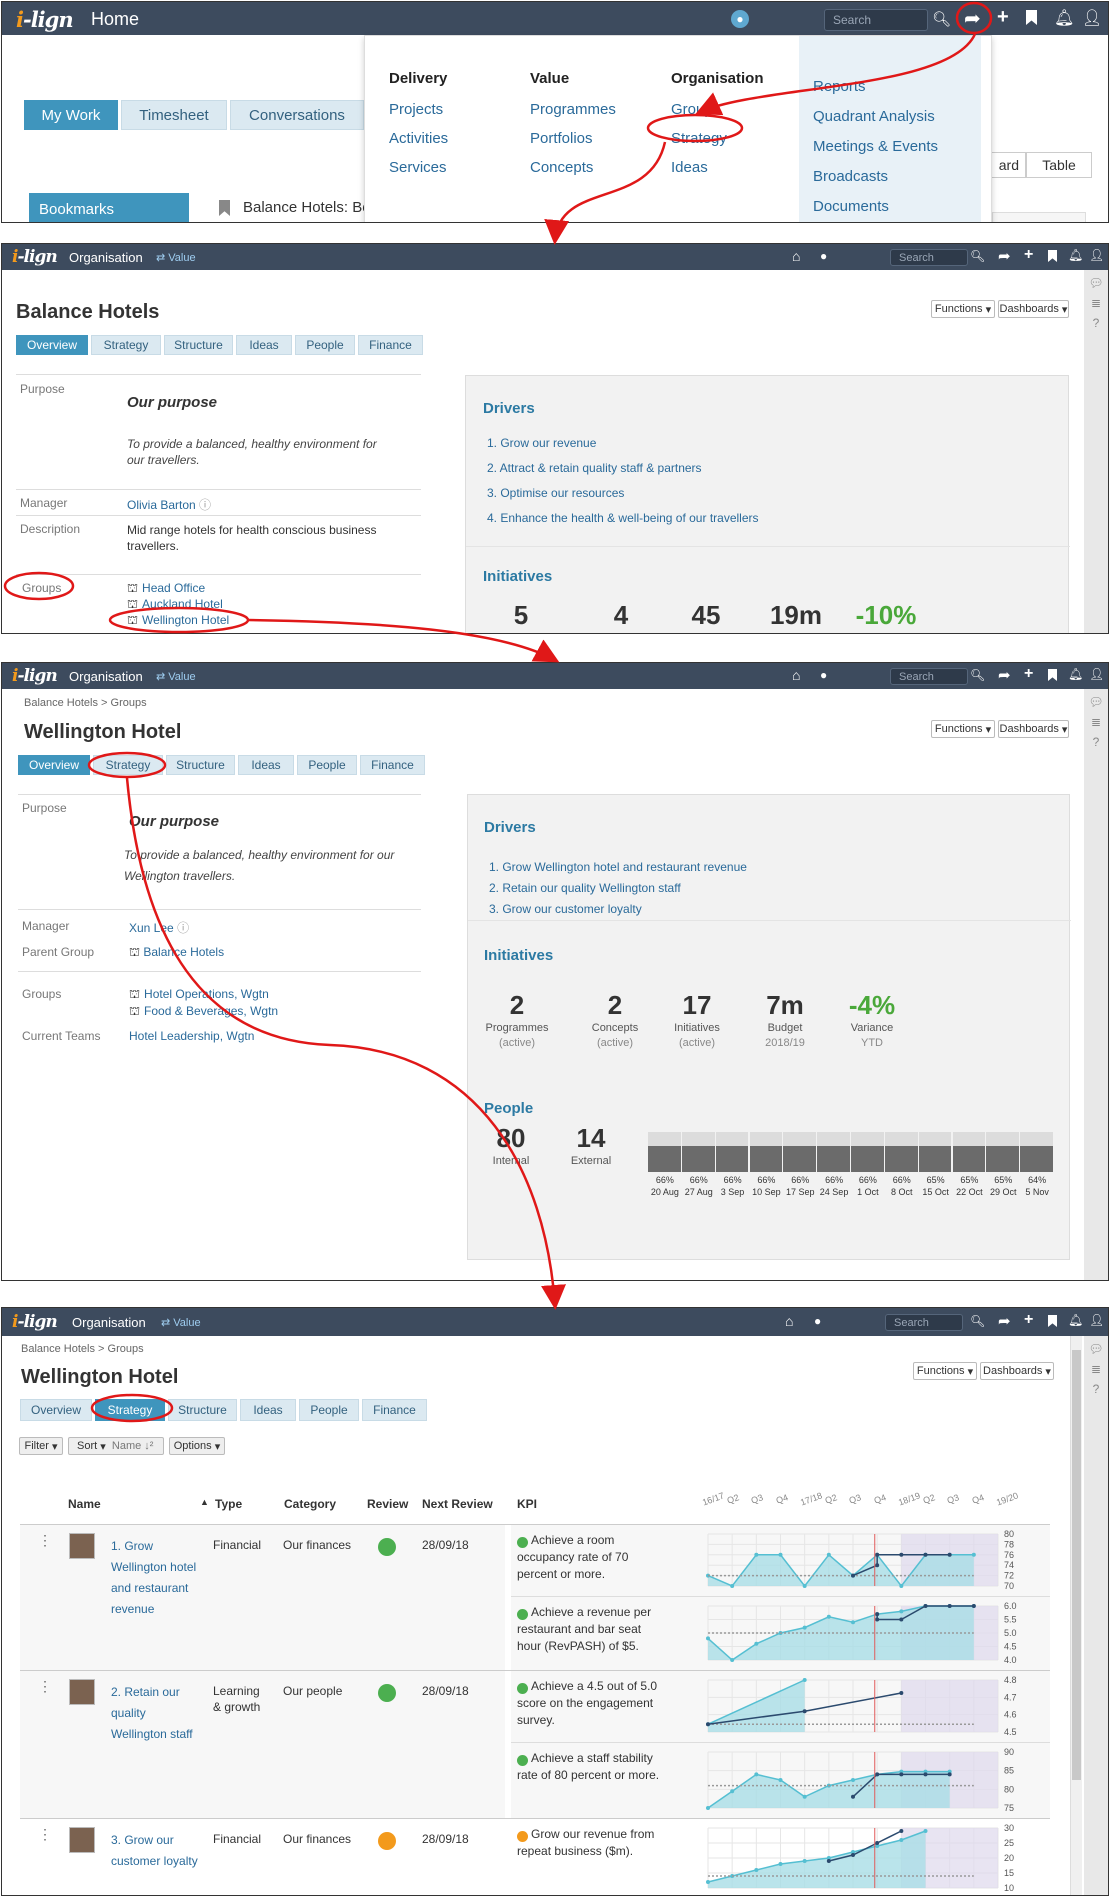 The height and width of the screenshot is (1897, 1110). I want to click on menu-item-ideas: Ideas, so click(717, 167).